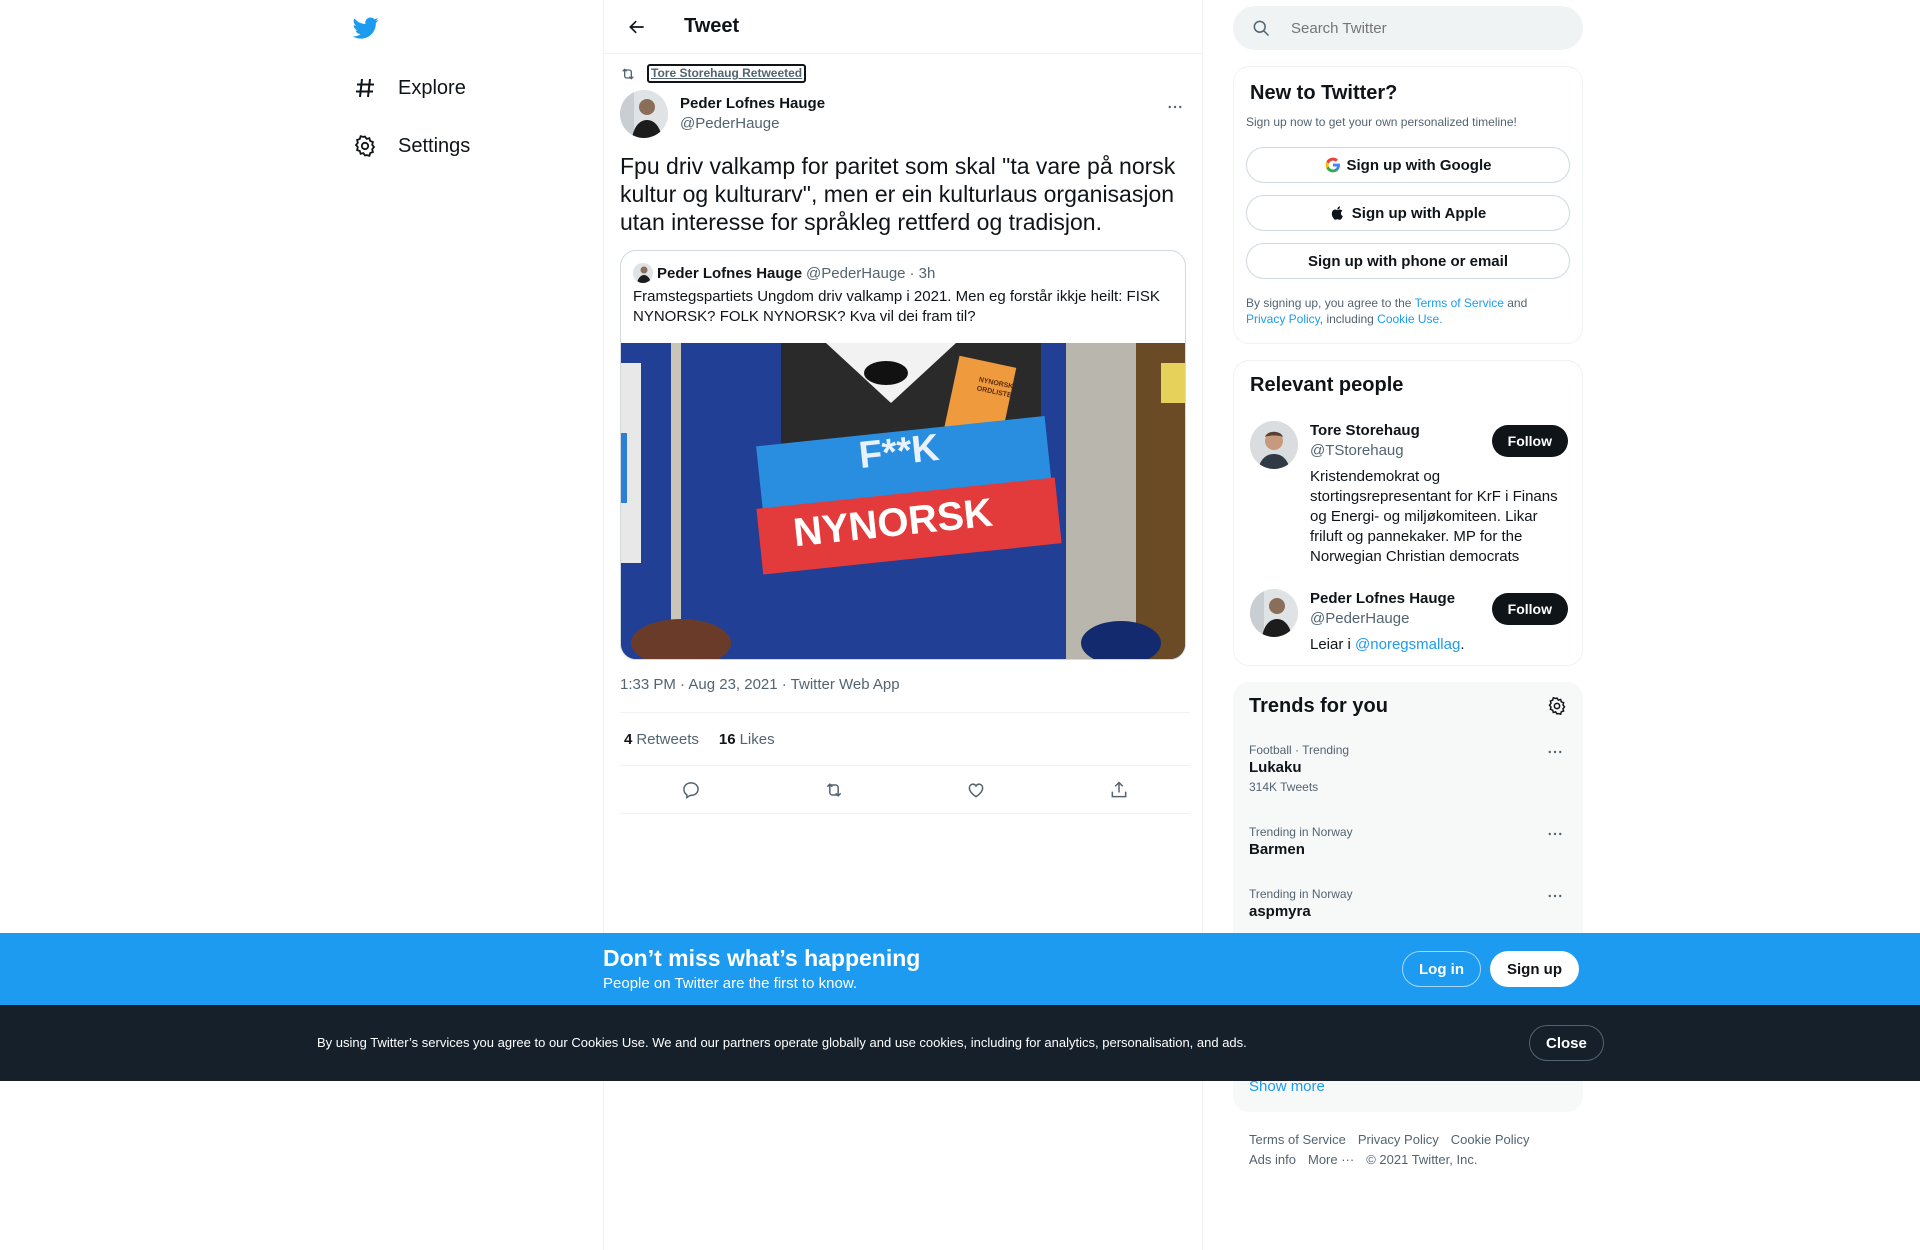 The image size is (1920, 1250). Describe the element at coordinates (752, 124) in the screenshot. I see `author-handle: @PederHauge` at that location.